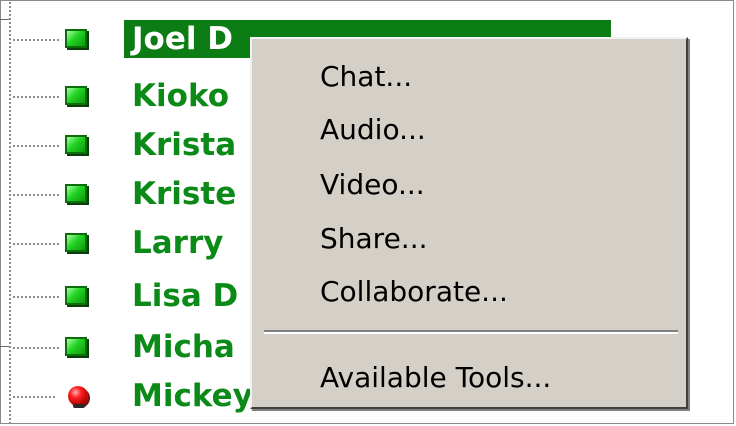  Describe the element at coordinates (192, 396) in the screenshot. I see `contact-name: Mickey` at that location.